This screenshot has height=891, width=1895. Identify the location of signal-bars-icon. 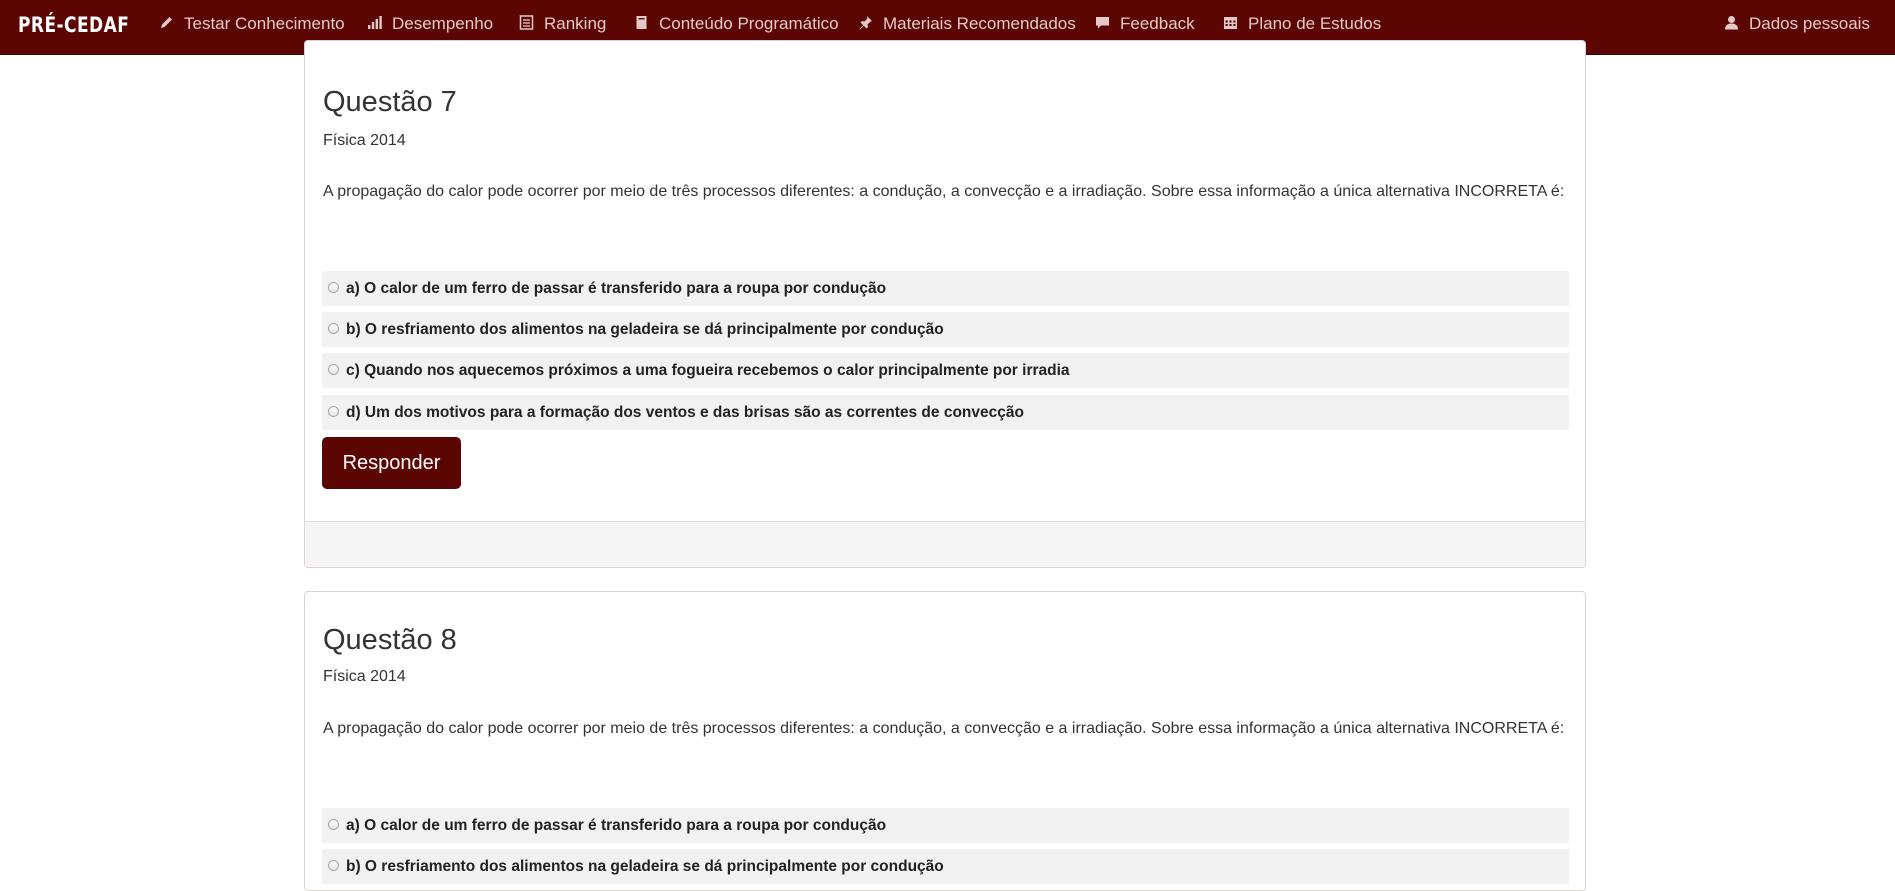
(374, 22).